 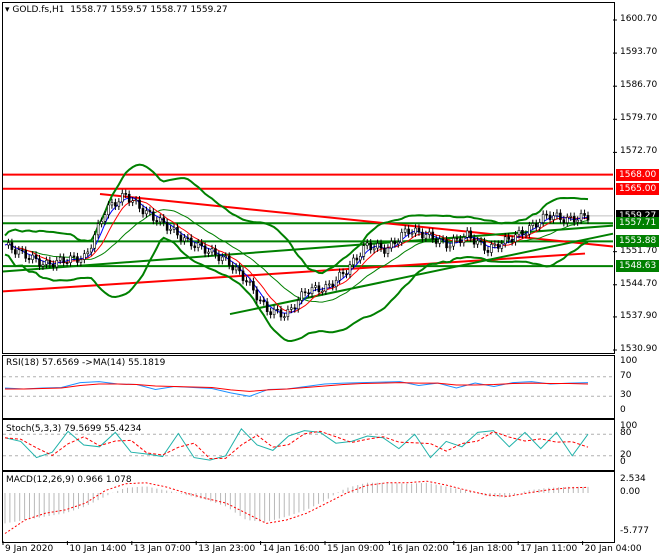 I want to click on rsi-axis-label: 30, so click(x=626, y=395).